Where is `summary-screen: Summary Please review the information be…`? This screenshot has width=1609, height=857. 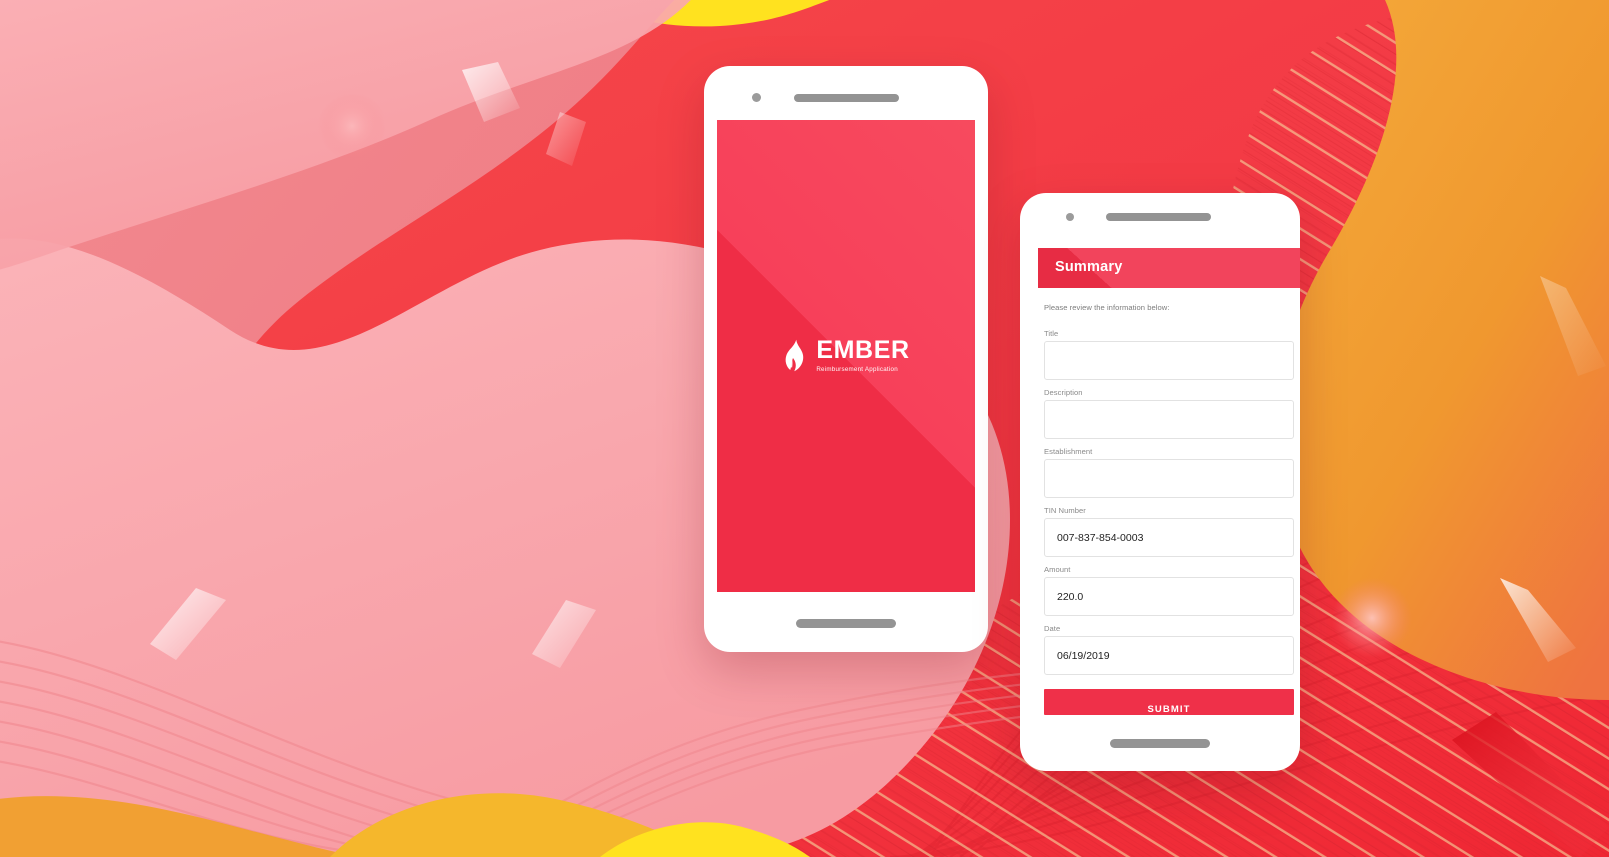 summary-screen: Summary Please review the information be… is located at coordinates (1160, 483).